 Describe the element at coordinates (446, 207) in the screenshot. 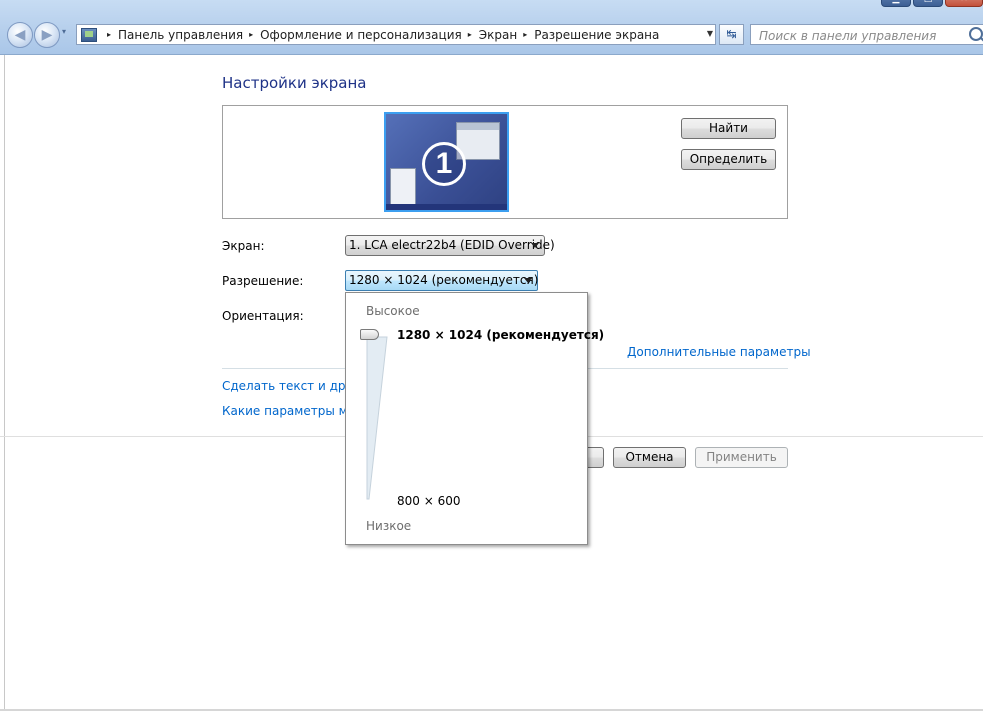

I see `monitor-taskbar-graphic` at that location.